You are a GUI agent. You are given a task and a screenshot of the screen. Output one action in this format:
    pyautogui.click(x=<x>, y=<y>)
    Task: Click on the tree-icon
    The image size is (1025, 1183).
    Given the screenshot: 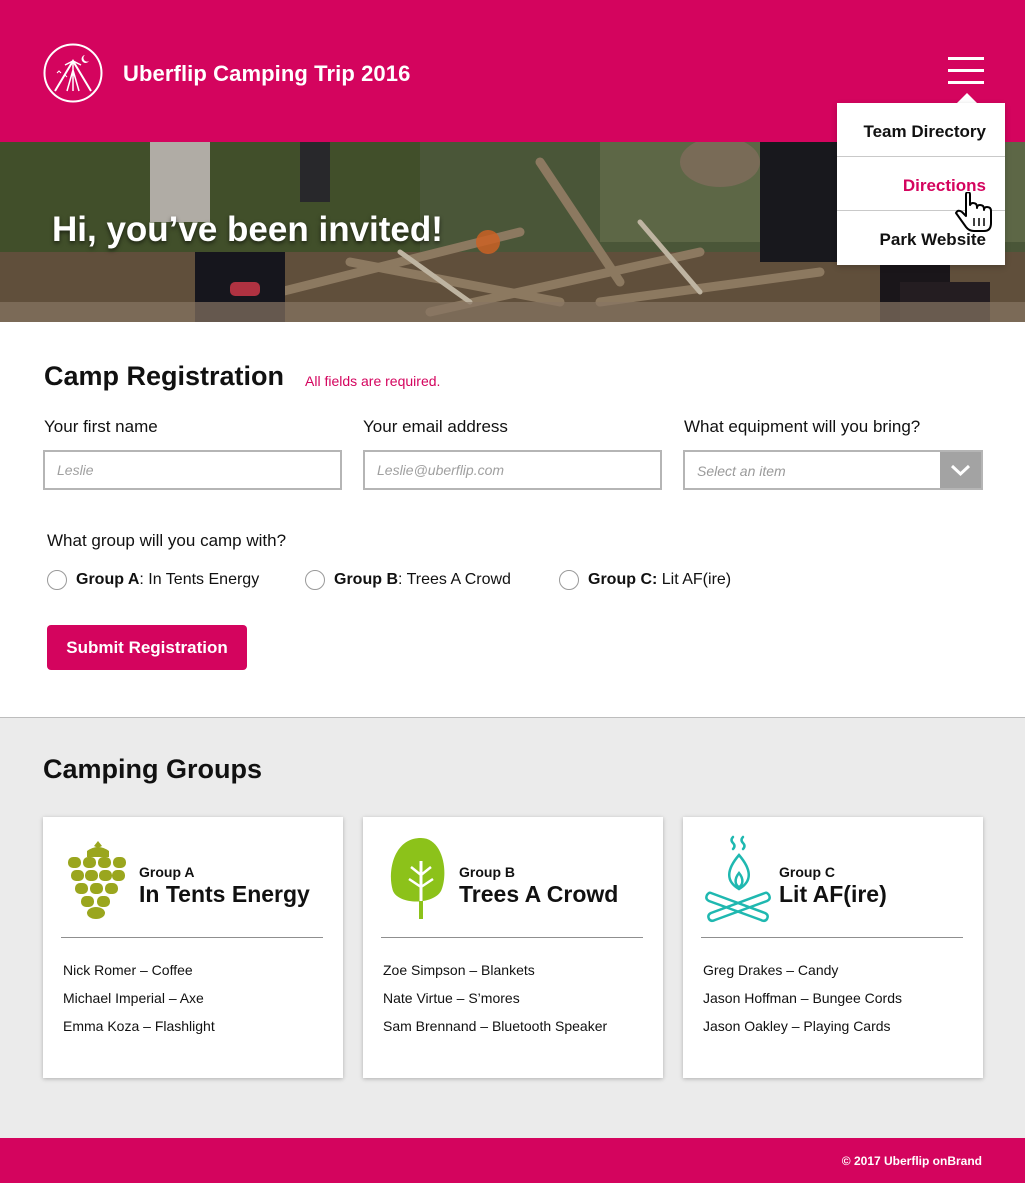 What is the action you would take?
    pyautogui.click(x=417, y=878)
    